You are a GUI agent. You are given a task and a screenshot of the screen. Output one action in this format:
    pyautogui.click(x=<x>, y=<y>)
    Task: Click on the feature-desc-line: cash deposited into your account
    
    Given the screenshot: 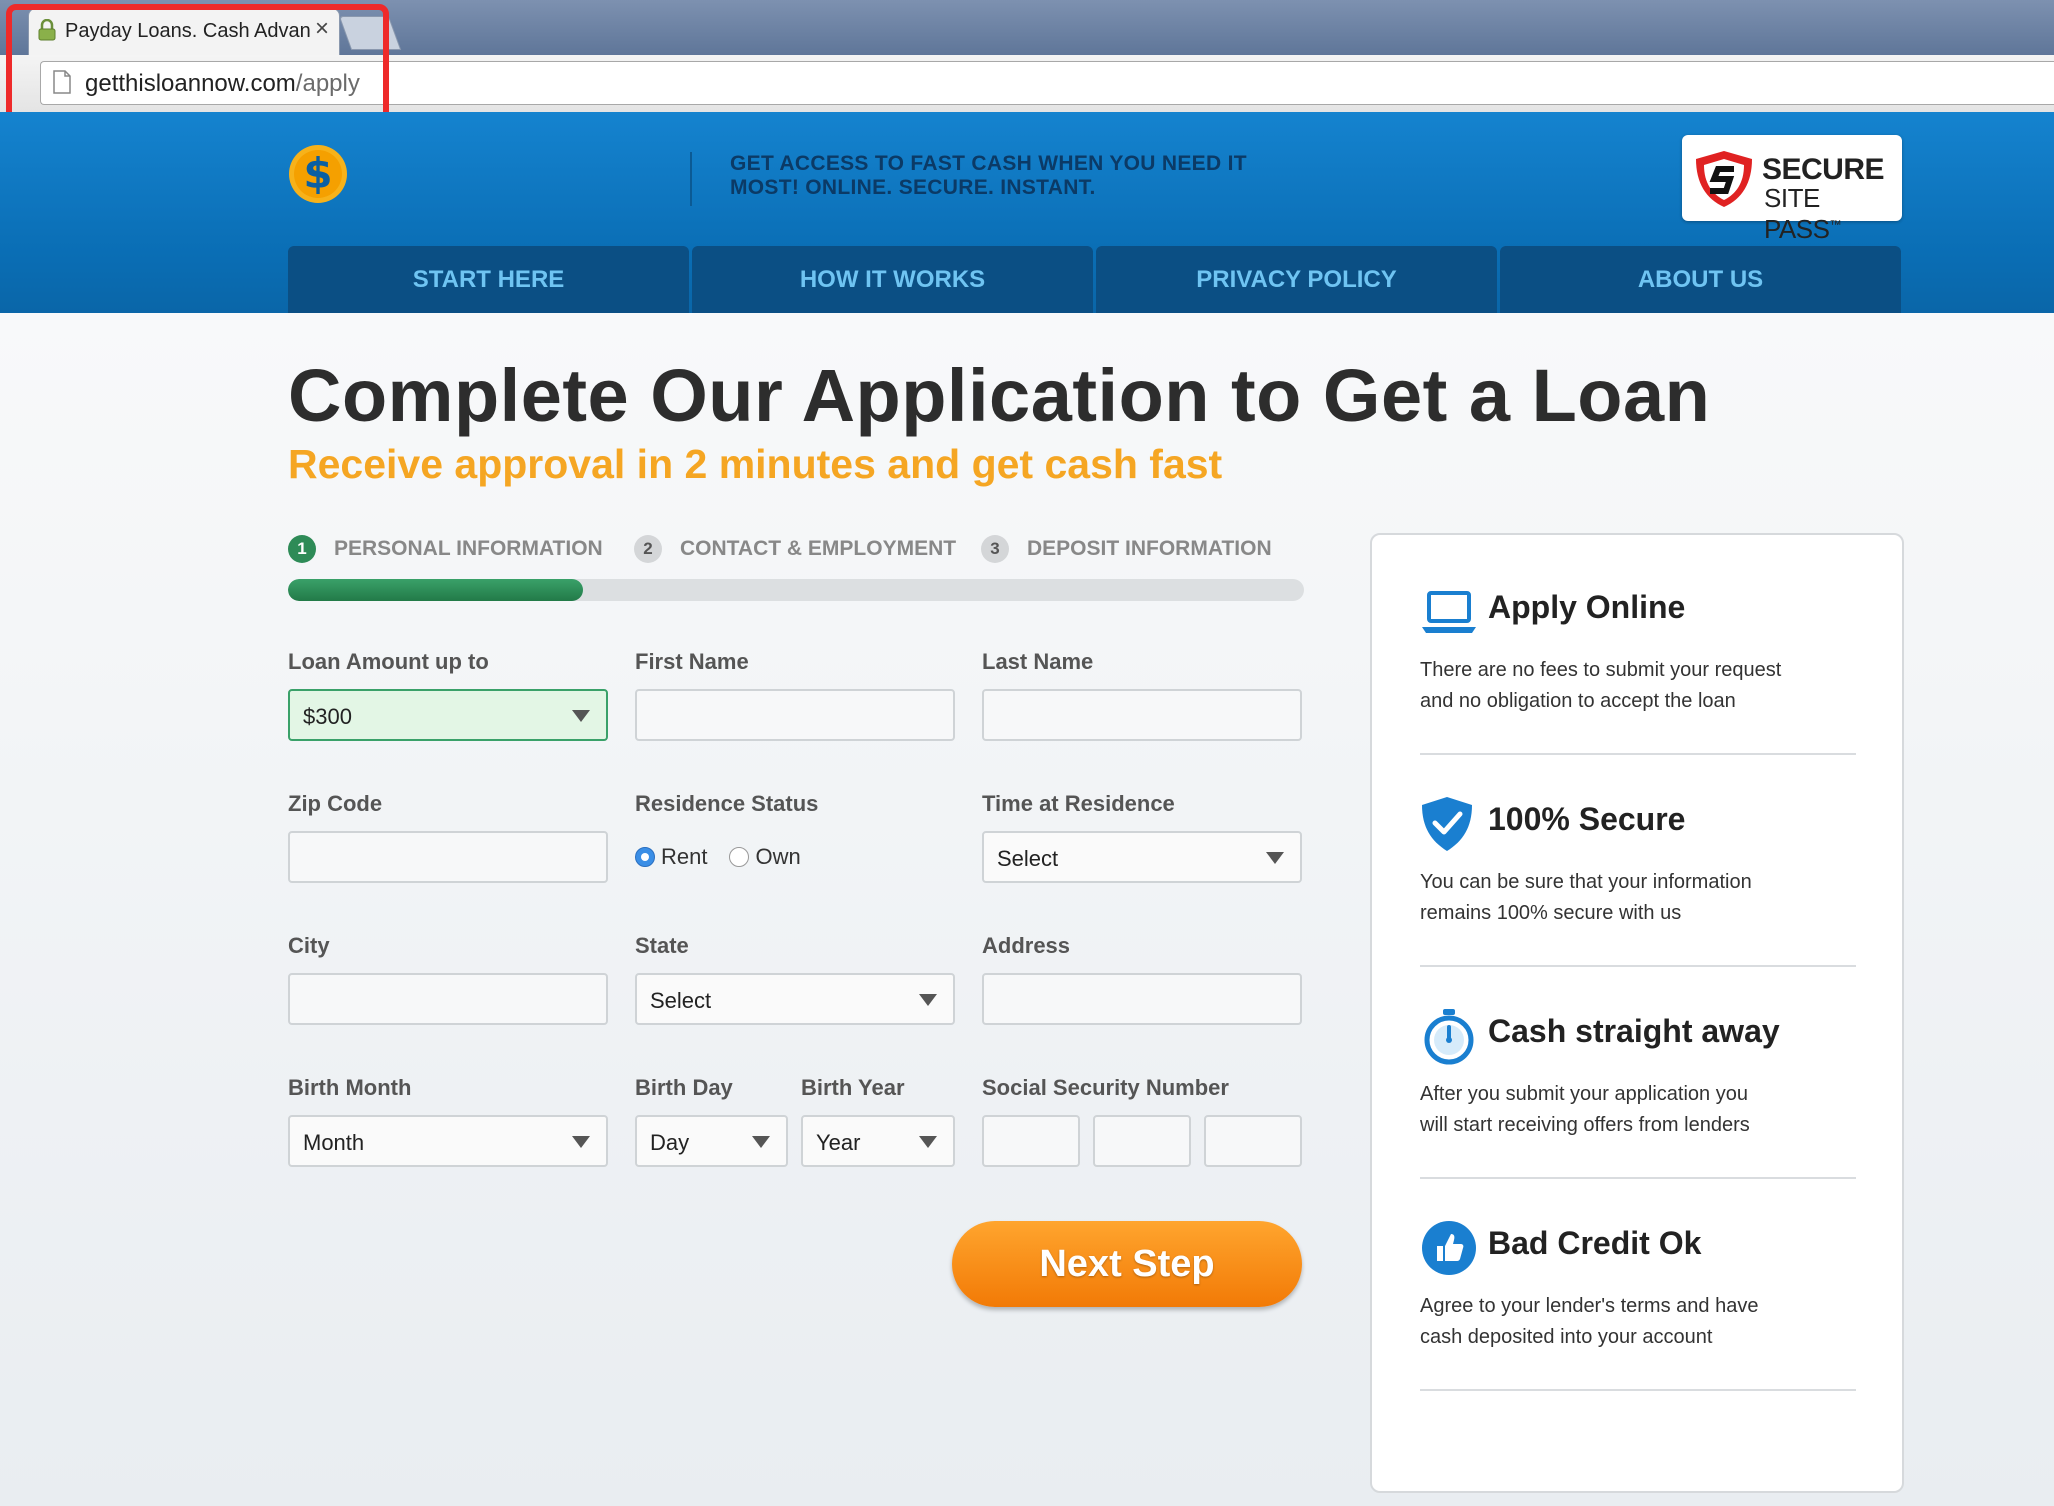 What is the action you would take?
    pyautogui.click(x=1566, y=1337)
    